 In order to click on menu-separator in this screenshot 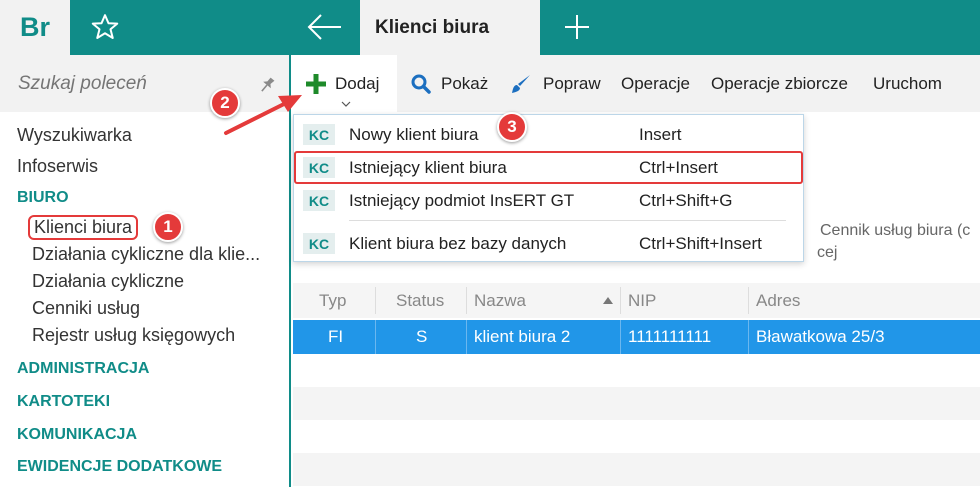, I will do `click(567, 220)`.